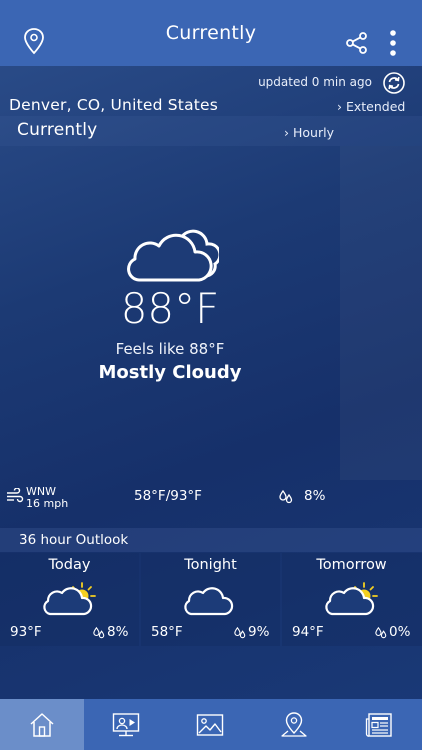  Describe the element at coordinates (357, 43) in the screenshot. I see `share-icon` at that location.